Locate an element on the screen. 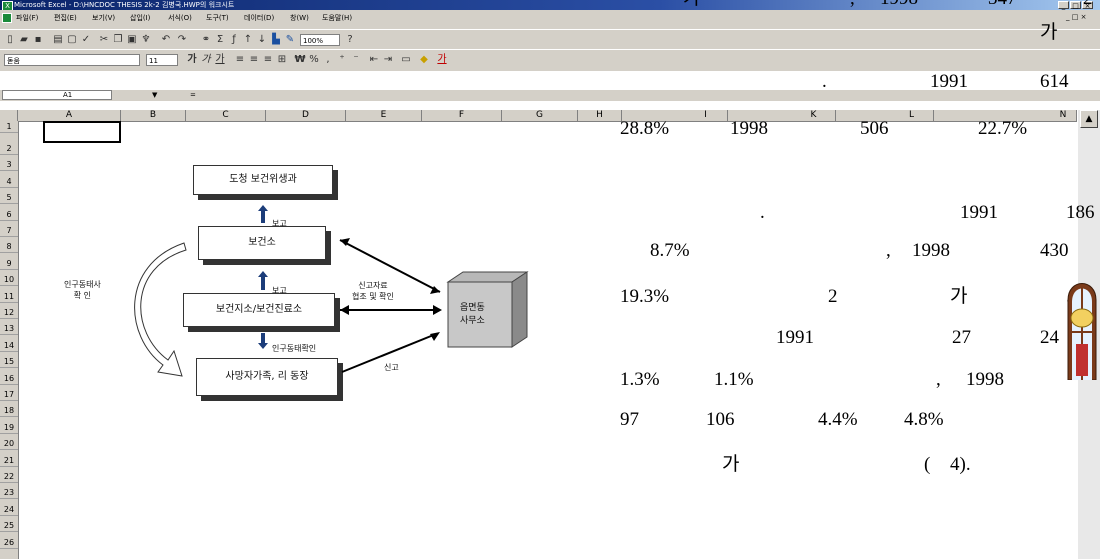  doc-text: 97 is located at coordinates (629, 419).